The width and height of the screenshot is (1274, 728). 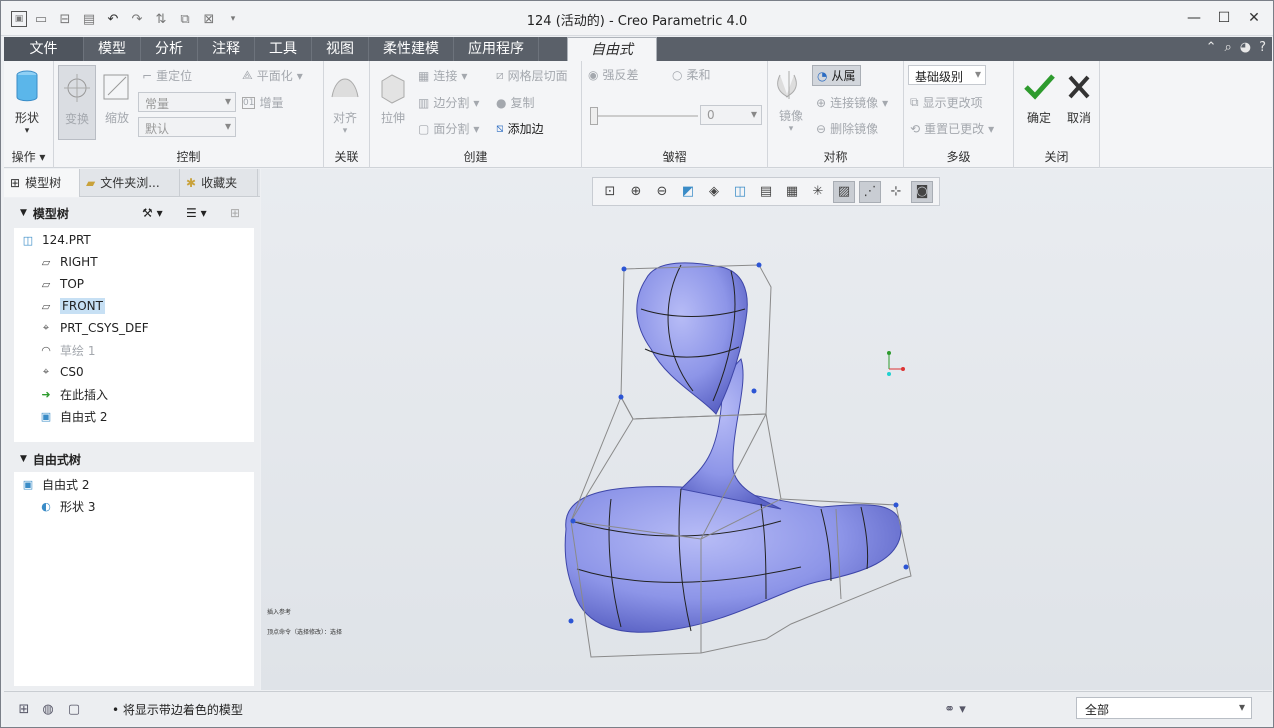 I want to click on radio-selected-icon: ◉, so click(x=593, y=74).